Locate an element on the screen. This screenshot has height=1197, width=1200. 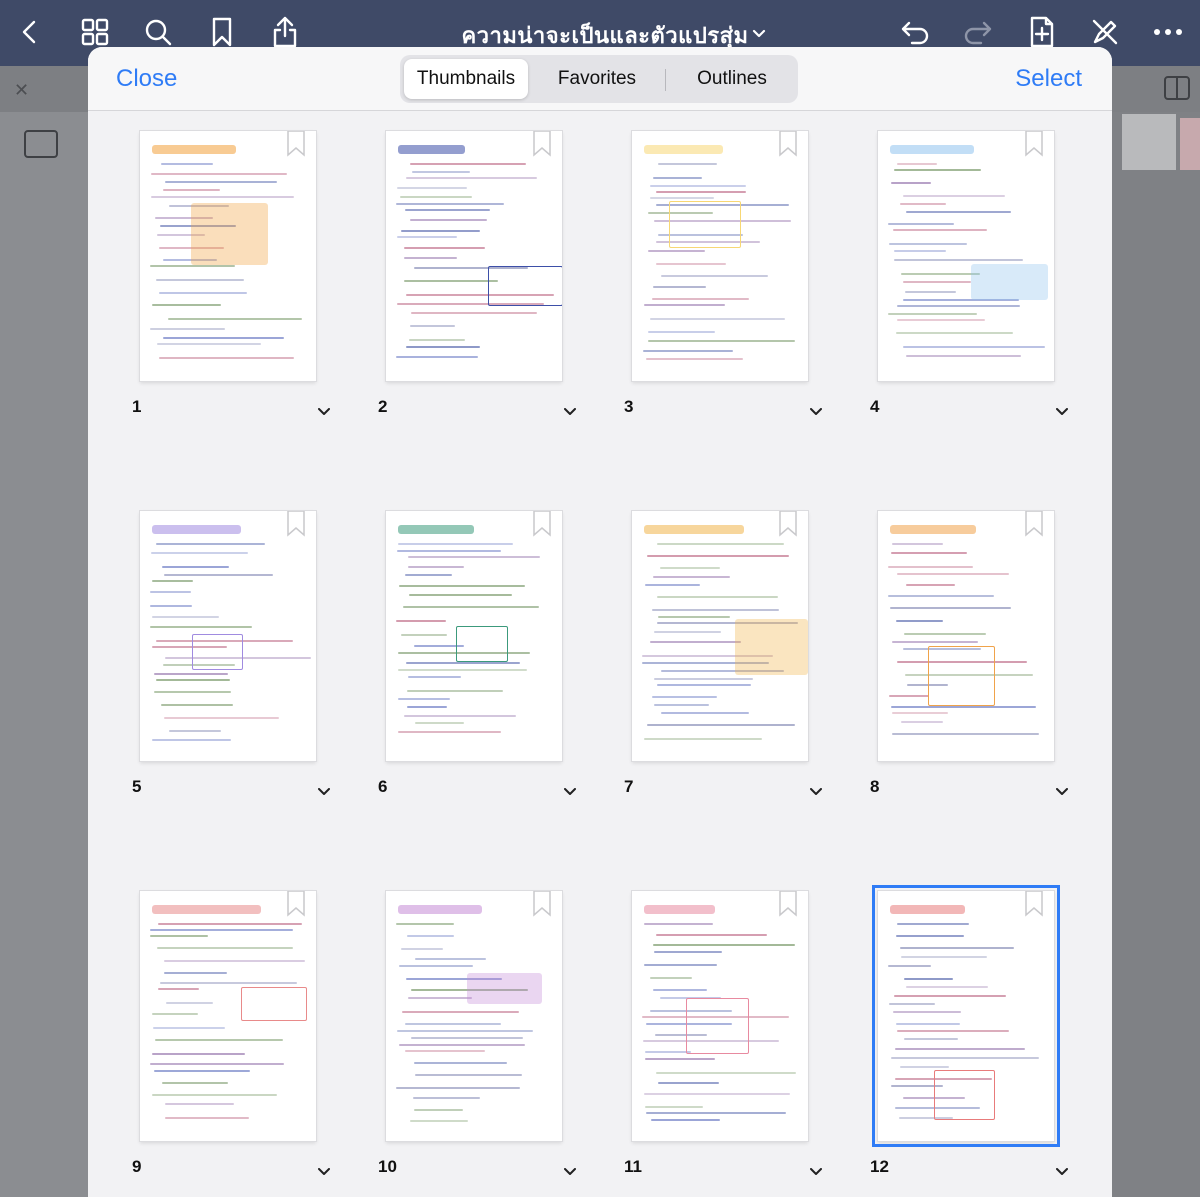
thumbnail-cell: 11 is located at coordinates (747, 1023).